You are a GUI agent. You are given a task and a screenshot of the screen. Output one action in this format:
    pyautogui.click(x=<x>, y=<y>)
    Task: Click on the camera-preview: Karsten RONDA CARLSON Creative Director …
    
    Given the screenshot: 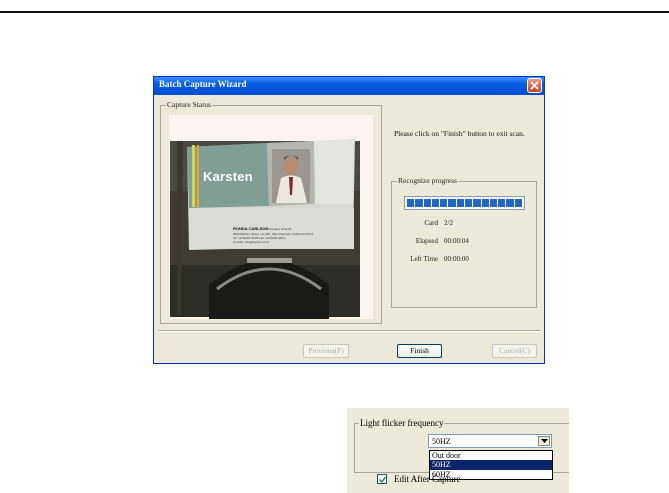 What is the action you would take?
    pyautogui.click(x=271, y=217)
    